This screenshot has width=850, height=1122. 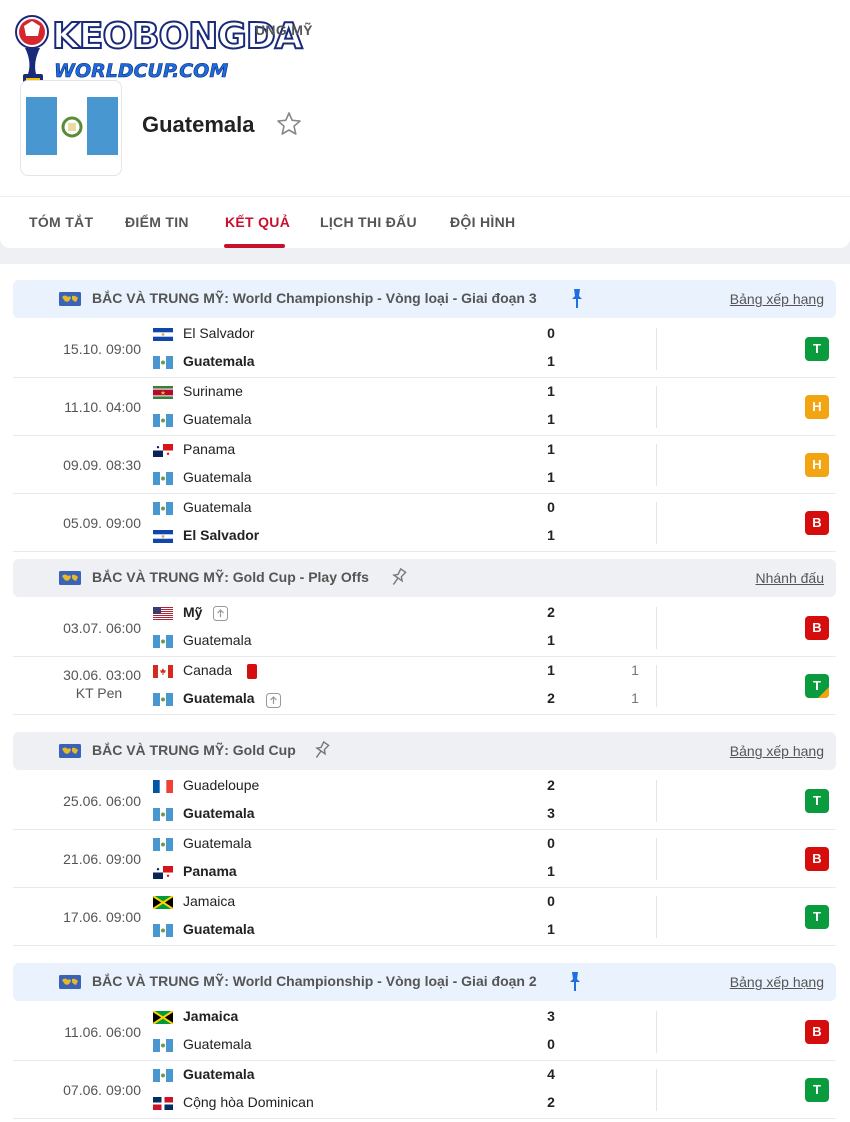 What do you see at coordinates (284, 30) in the screenshot?
I see `breadcrumb: UNG MỸ` at bounding box center [284, 30].